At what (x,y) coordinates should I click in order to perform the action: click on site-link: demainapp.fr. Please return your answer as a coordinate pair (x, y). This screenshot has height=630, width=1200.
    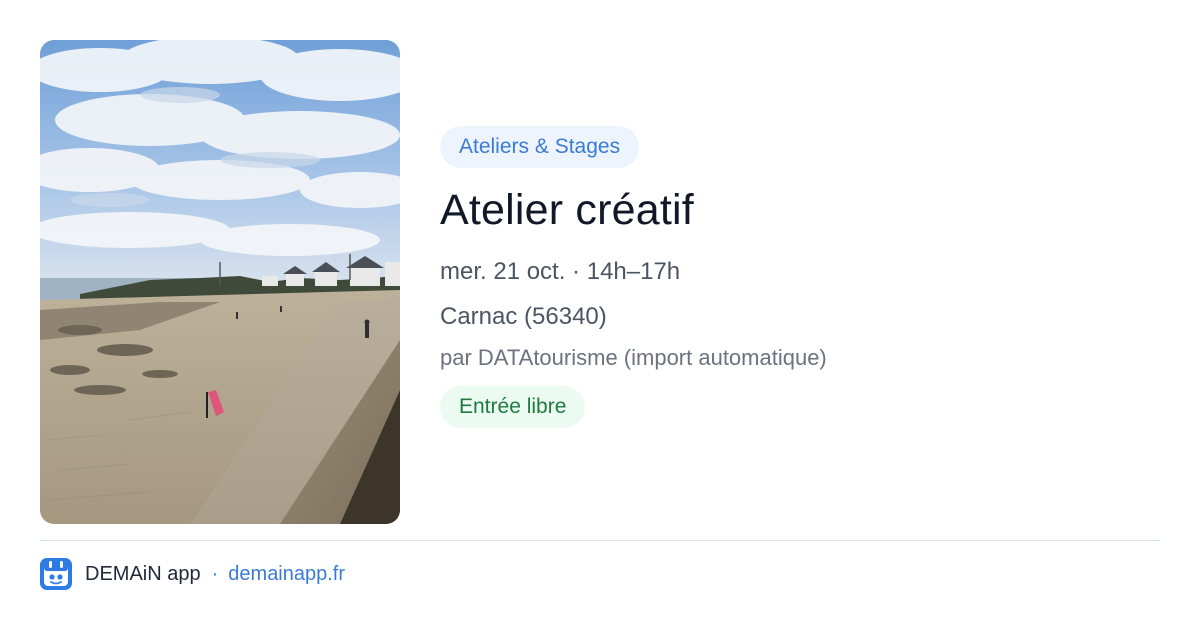
    Looking at the image, I should click on (286, 574).